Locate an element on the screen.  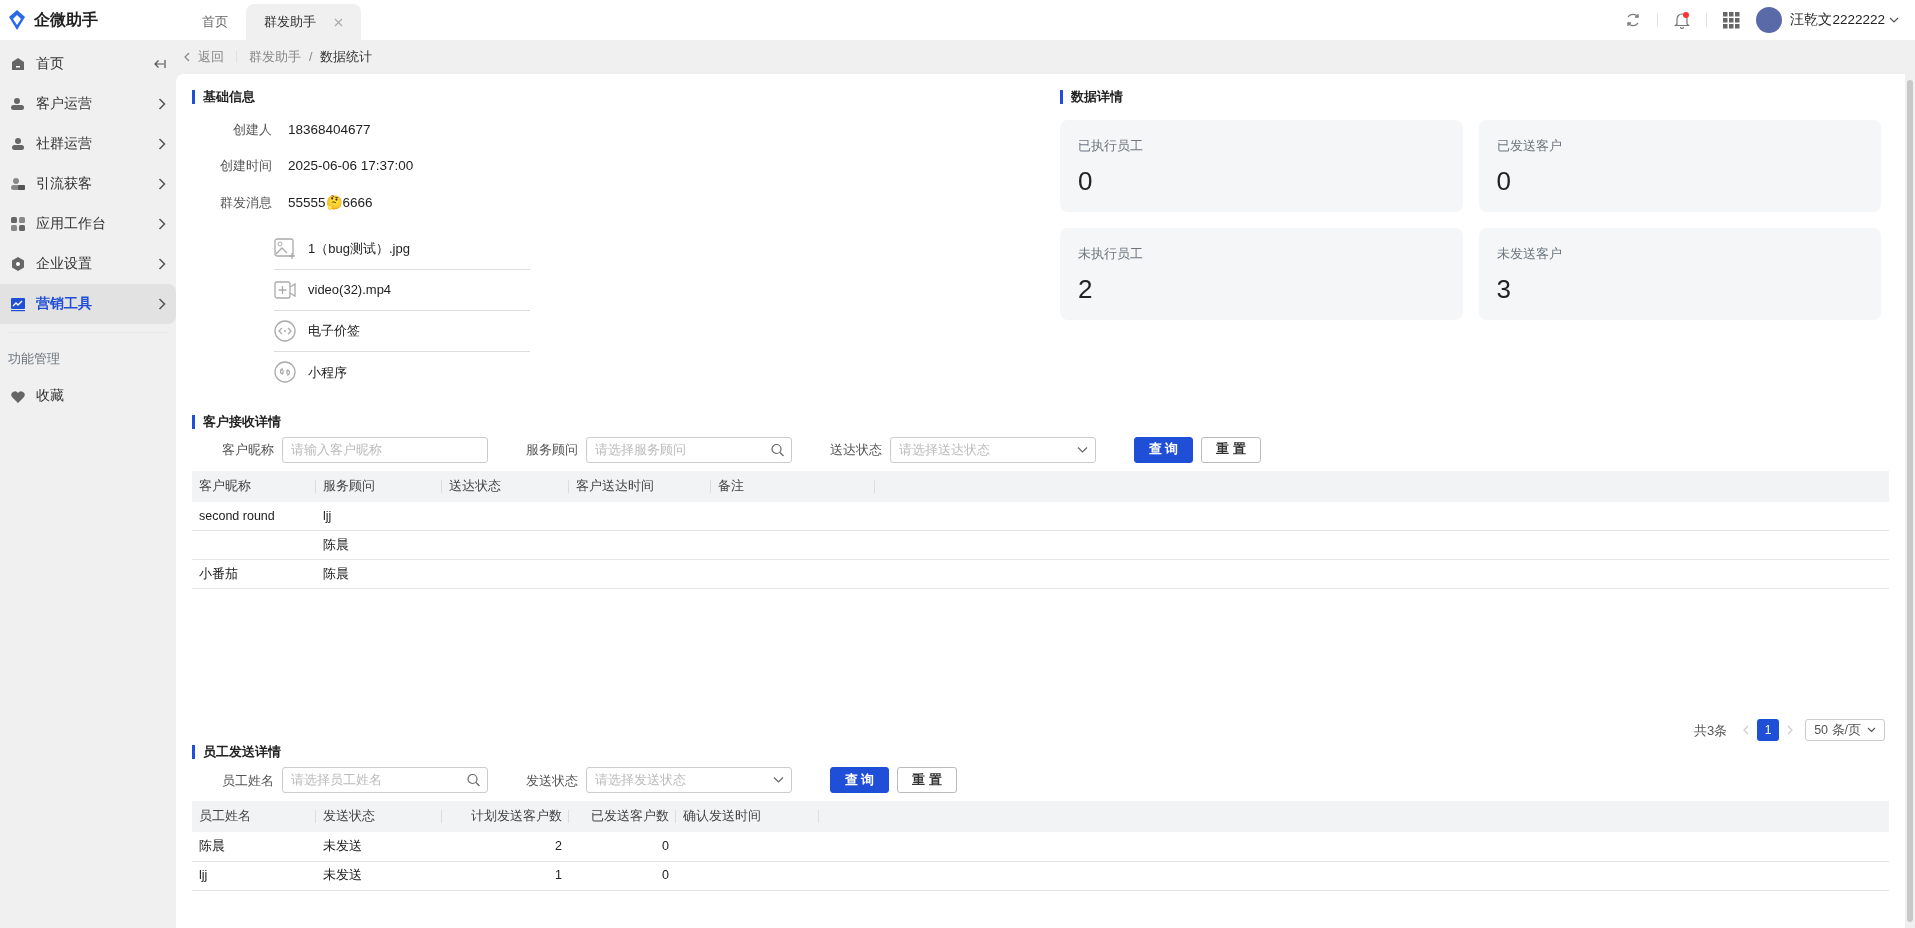
filter-label: 员工姓名 is located at coordinates (247, 780).